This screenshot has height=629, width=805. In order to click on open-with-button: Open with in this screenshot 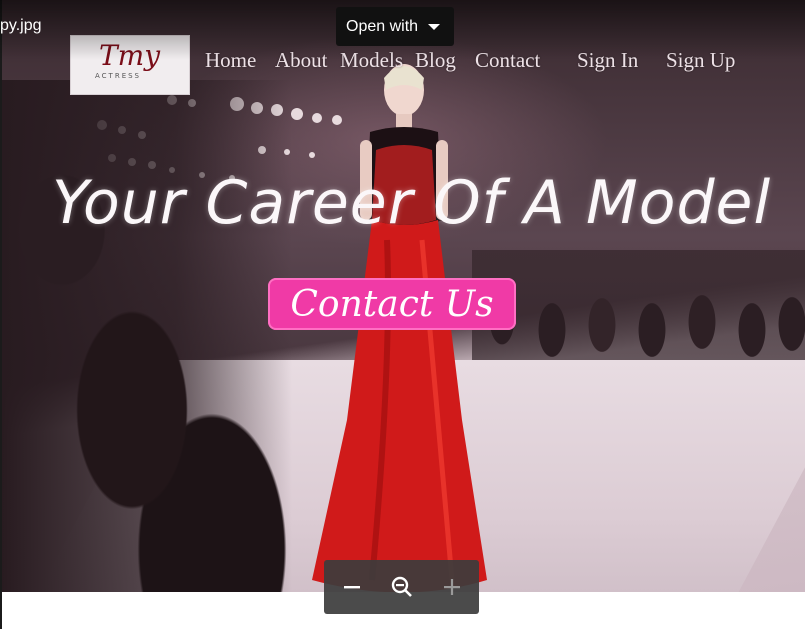, I will do `click(395, 26)`.